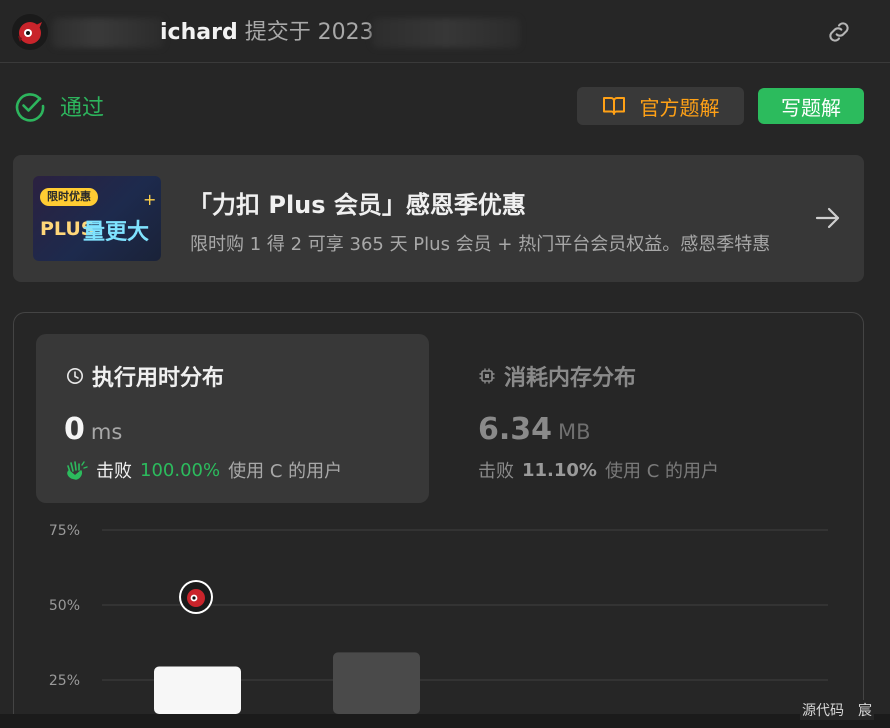 The height and width of the screenshot is (728, 890). I want to click on promo-title: 「力扣 Plus 会员」感恩季优惠, so click(357, 205).